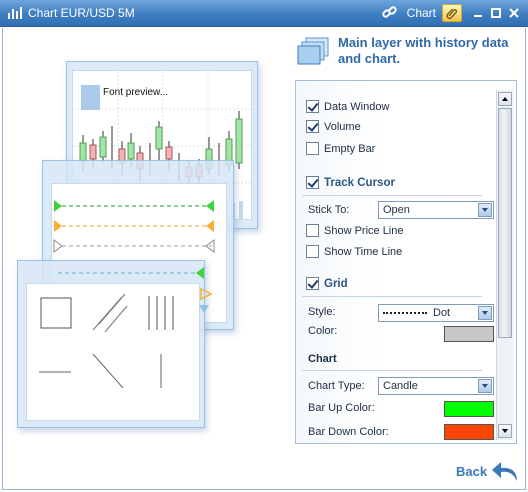 This screenshot has width=528, height=492. I want to click on data-window-checkbox, so click(312, 106).